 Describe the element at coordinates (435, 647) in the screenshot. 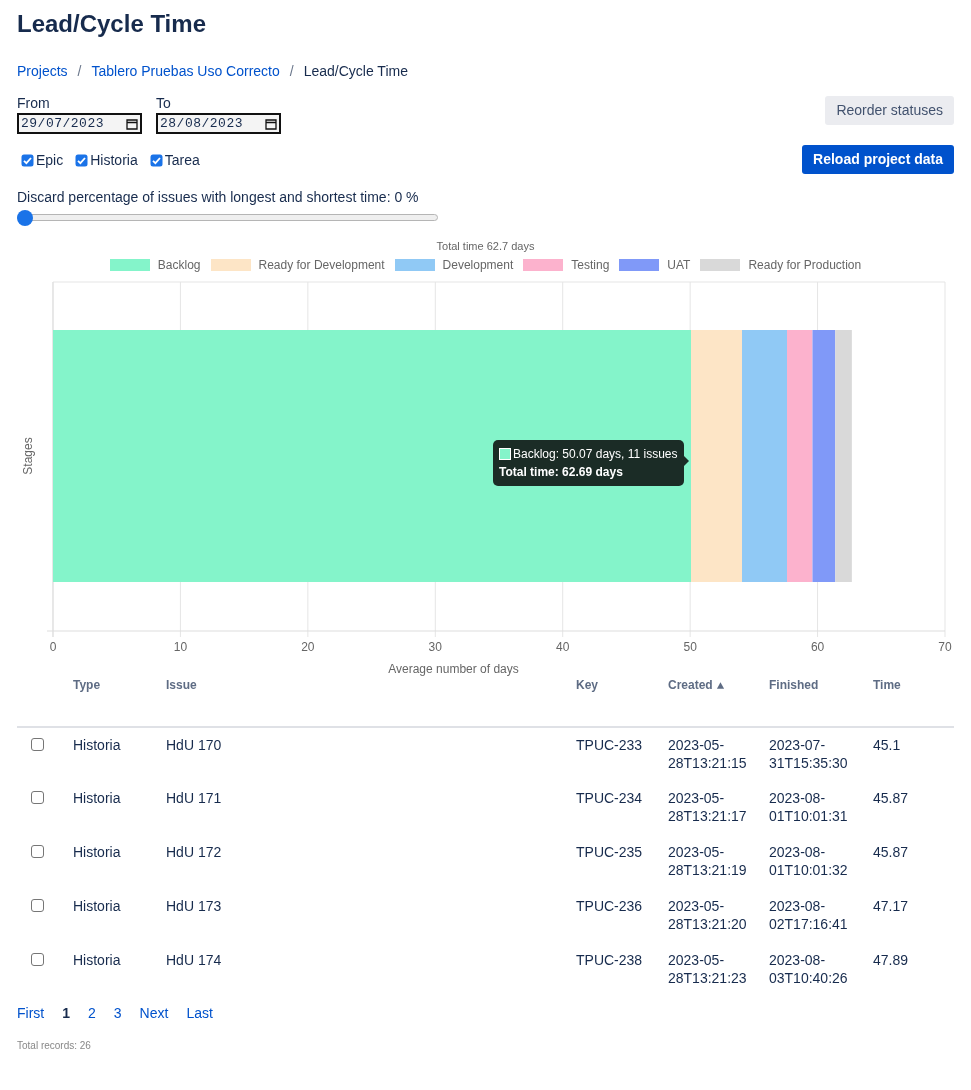

I see `tick-label: 30` at that location.